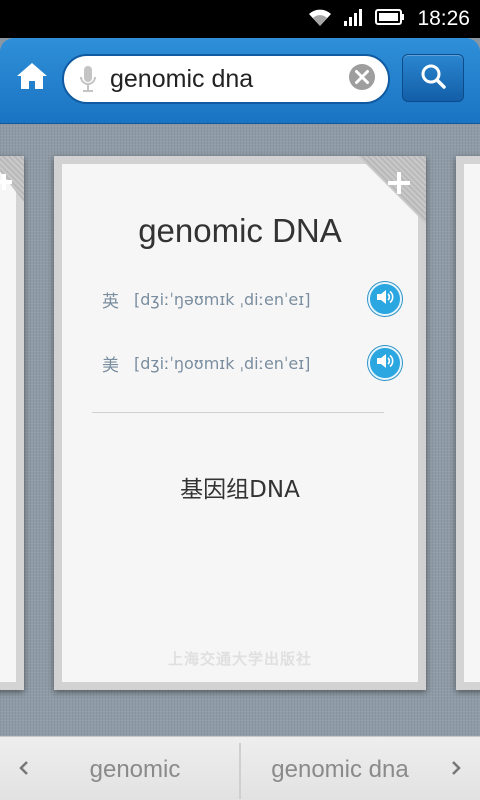  I want to click on bottom-navigation: genomic genomic dna, so click(240, 768).